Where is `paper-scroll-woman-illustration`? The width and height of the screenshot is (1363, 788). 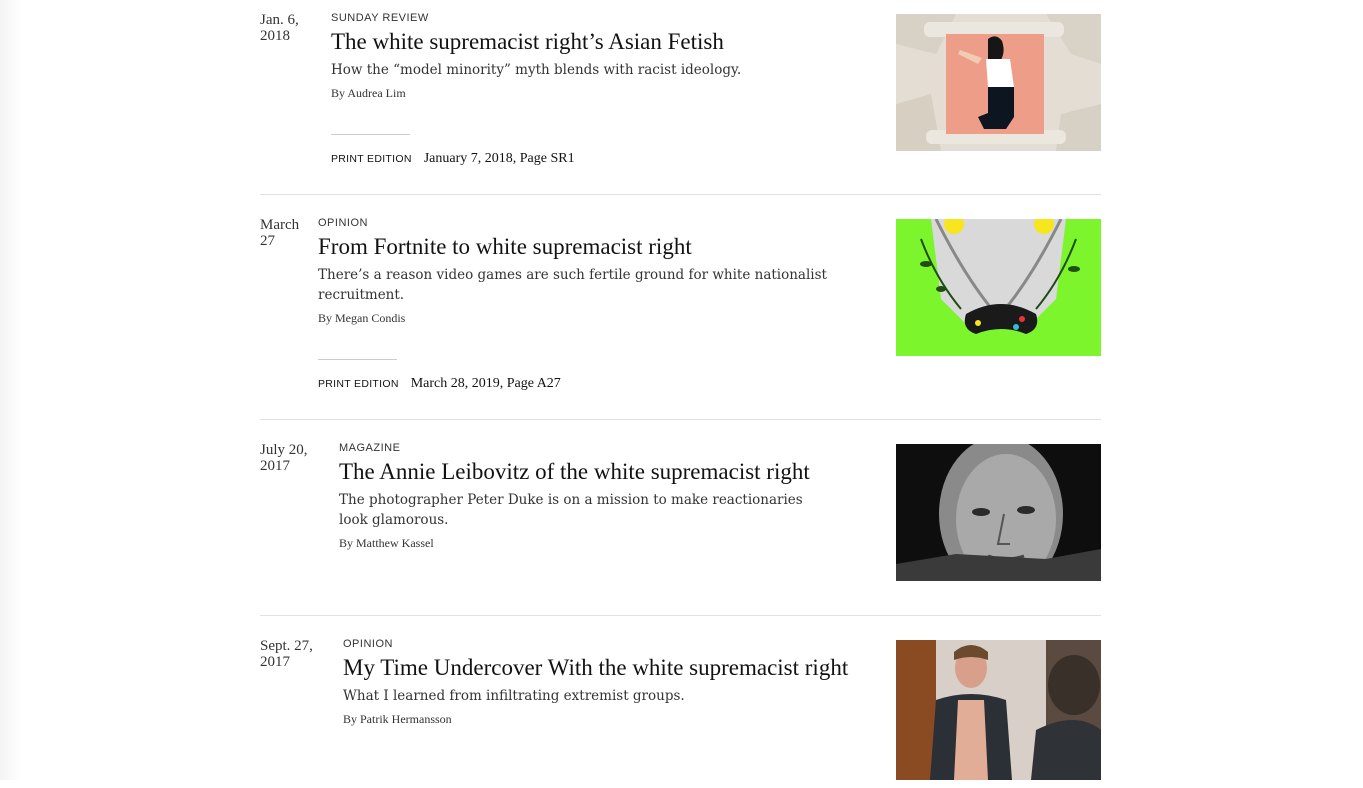 paper-scroll-woman-illustration is located at coordinates (998, 82).